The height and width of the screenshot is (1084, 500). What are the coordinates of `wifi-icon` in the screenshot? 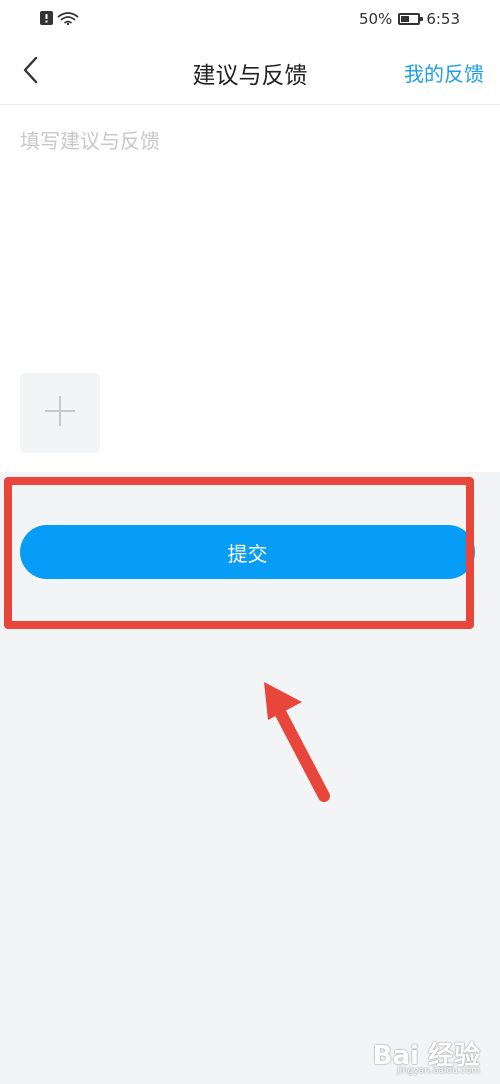 It's located at (68, 19).